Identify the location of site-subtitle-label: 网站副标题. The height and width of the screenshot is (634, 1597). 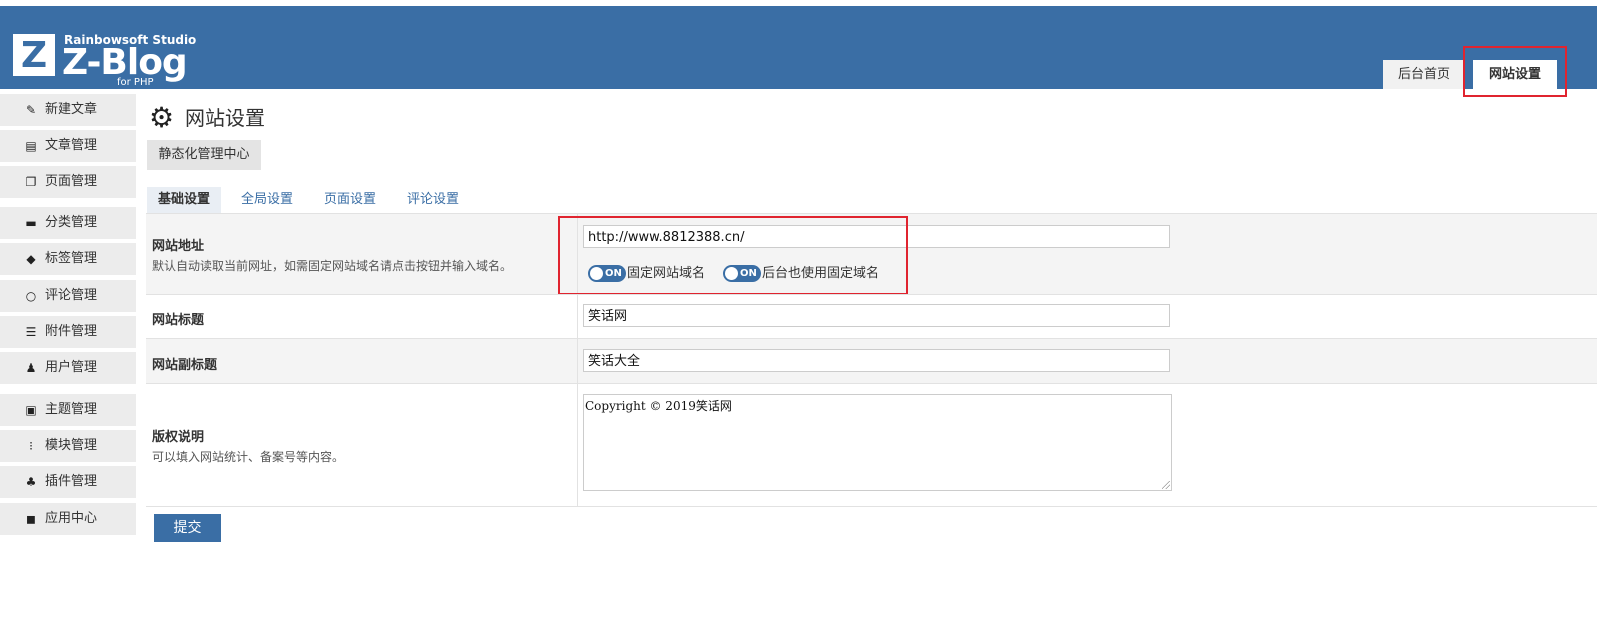
(185, 365).